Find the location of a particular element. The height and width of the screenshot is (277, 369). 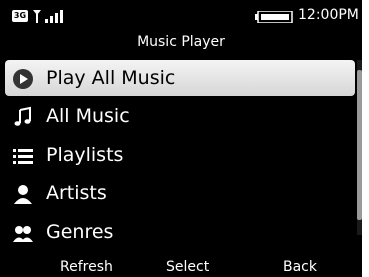

menu-item-label: Artists is located at coordinates (76, 193).